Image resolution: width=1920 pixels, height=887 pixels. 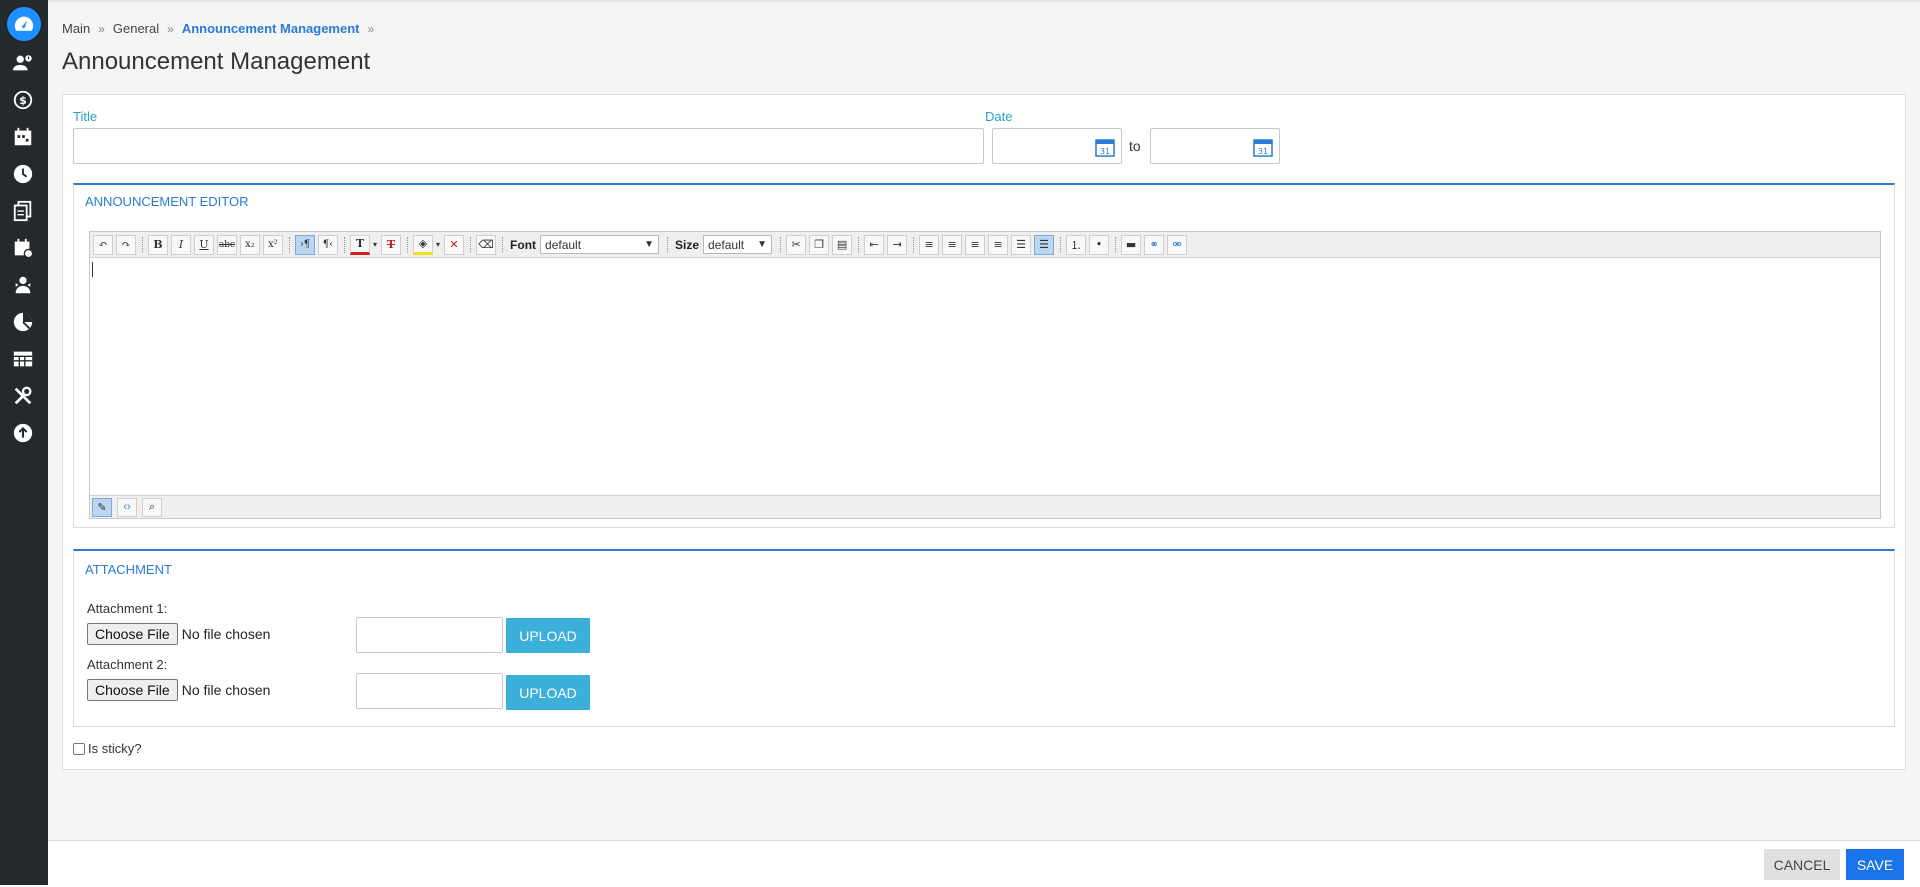 What do you see at coordinates (796, 244) in the screenshot?
I see `cut-icon: ✂` at bounding box center [796, 244].